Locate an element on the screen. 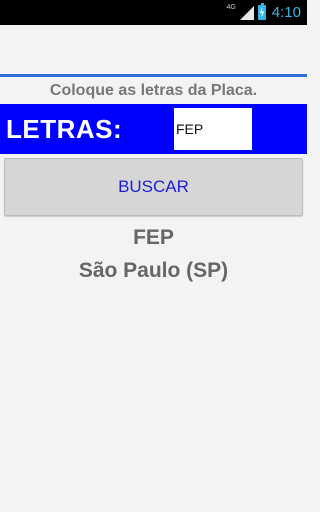  status-icons: 4G 4:10 is located at coordinates (263, 12).